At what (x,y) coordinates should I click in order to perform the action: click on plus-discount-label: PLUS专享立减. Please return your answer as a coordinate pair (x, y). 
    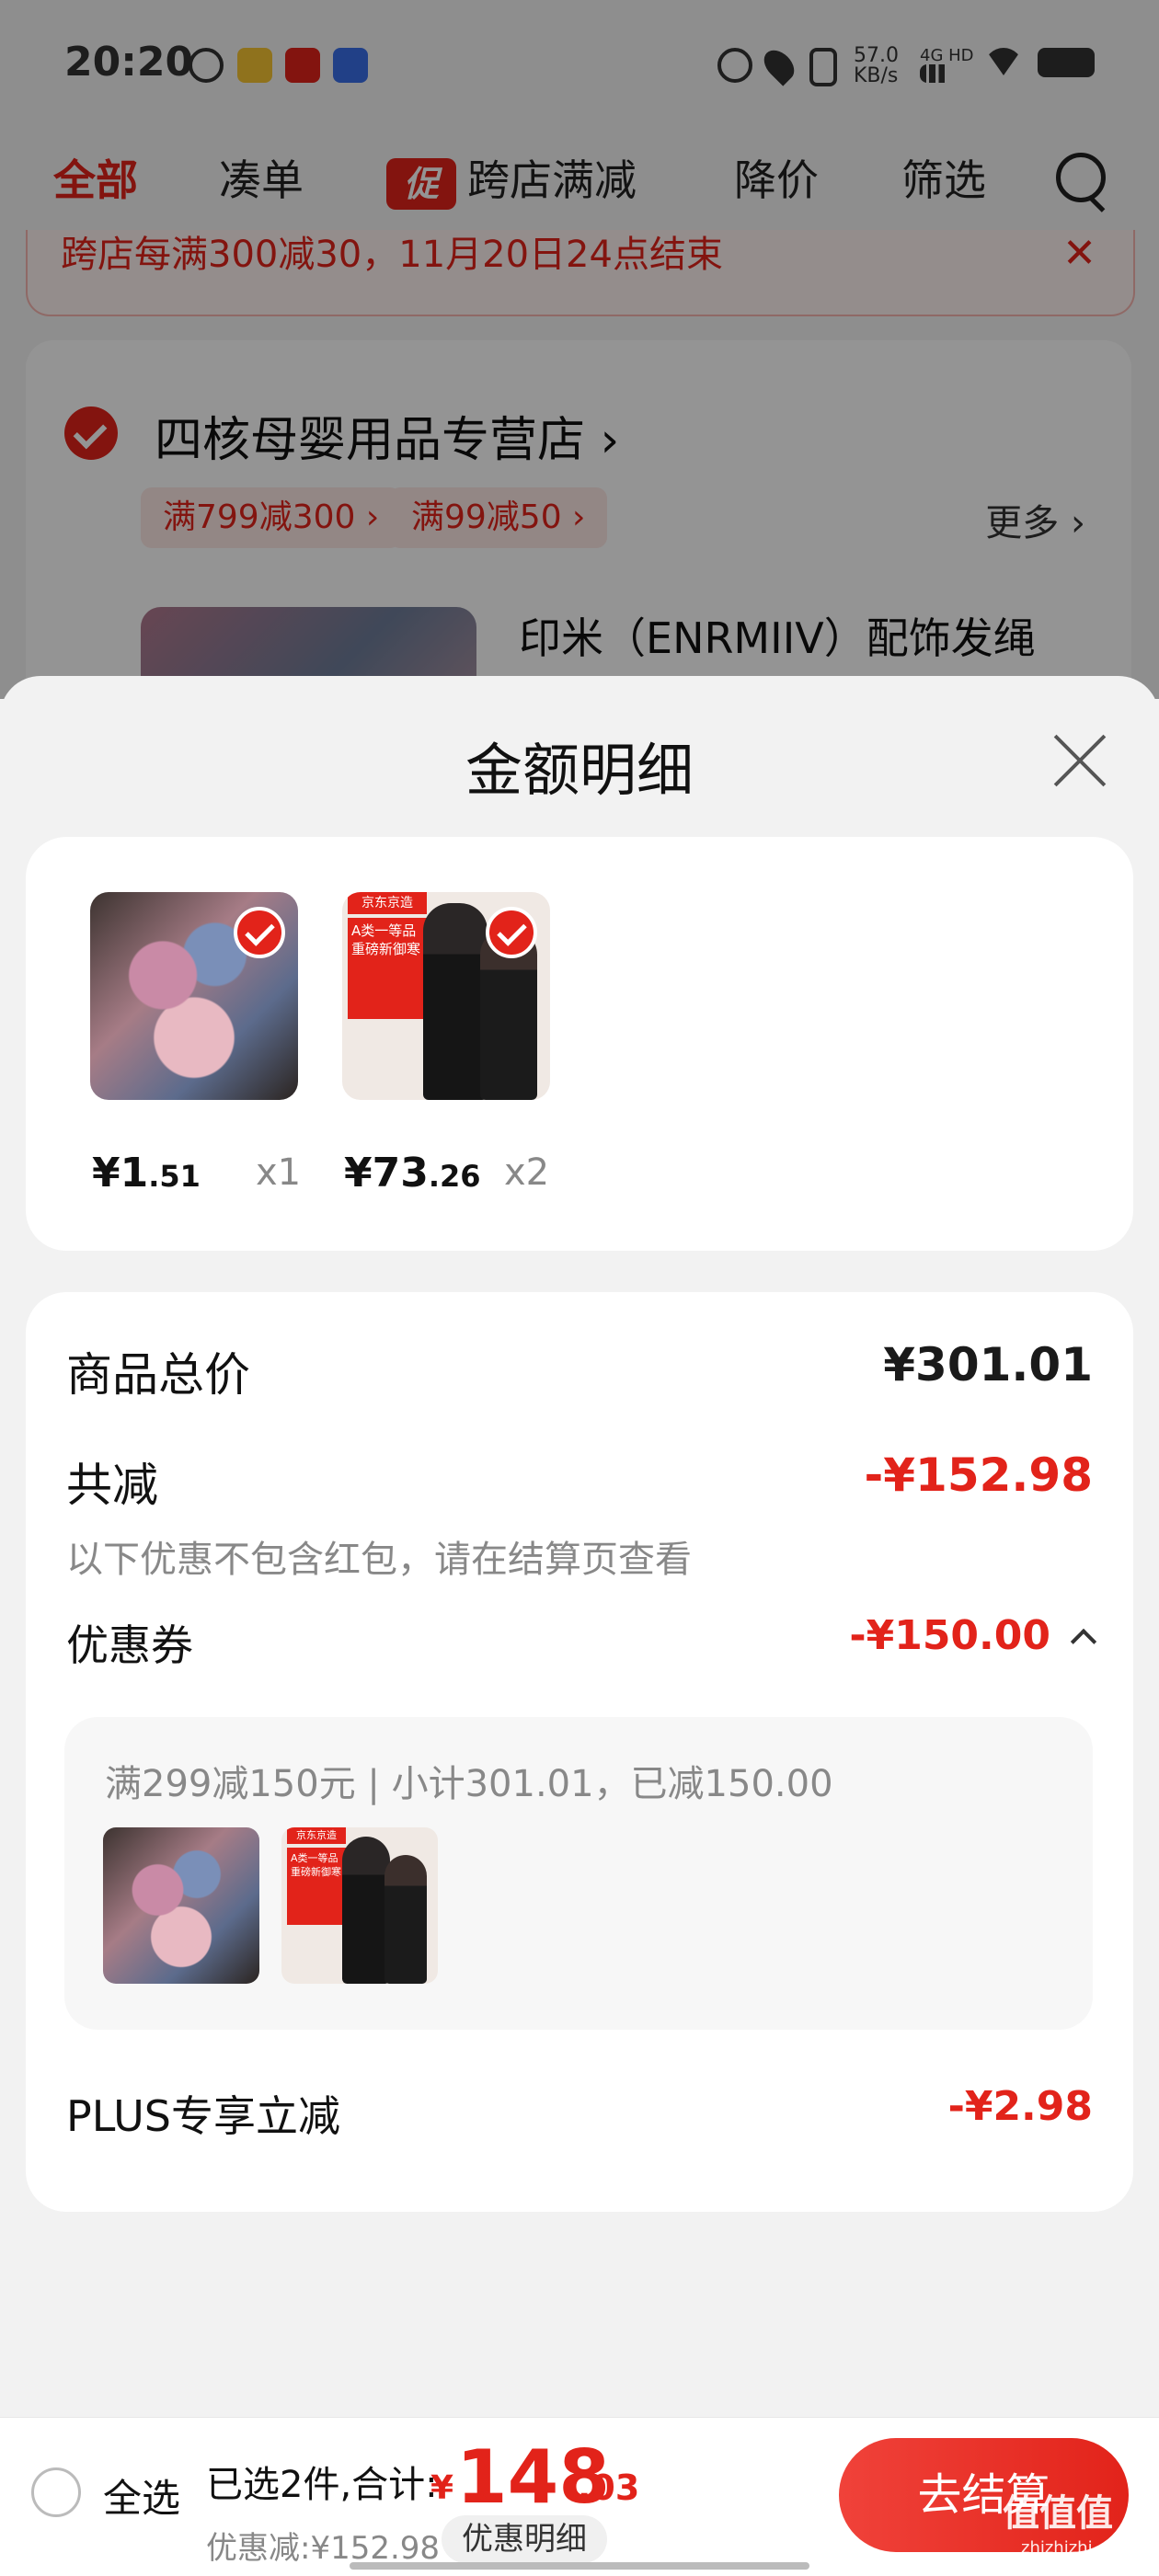
    Looking at the image, I should click on (203, 2116).